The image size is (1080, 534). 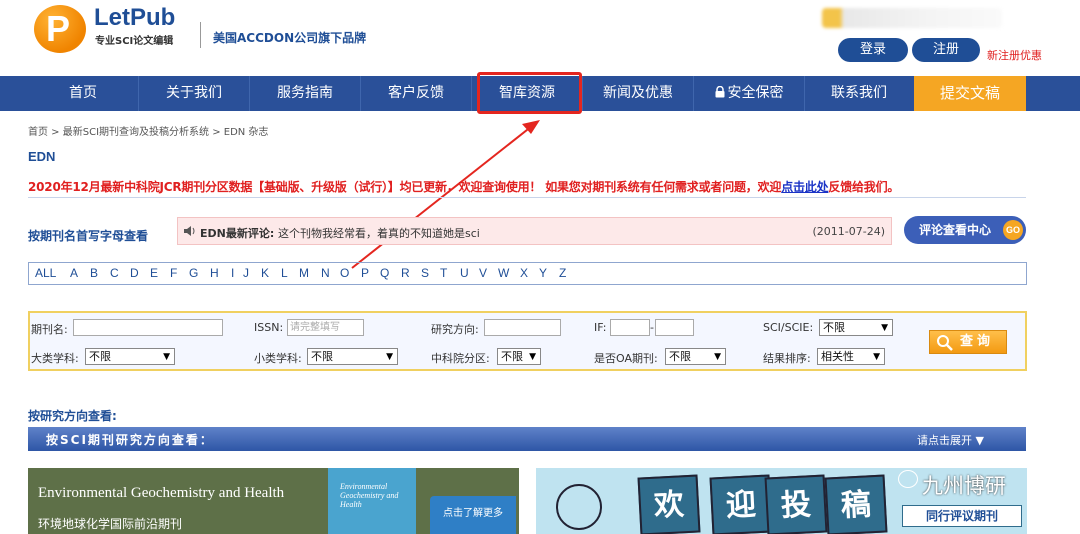 What do you see at coordinates (344, 273) in the screenshot?
I see `letter-o: O` at bounding box center [344, 273].